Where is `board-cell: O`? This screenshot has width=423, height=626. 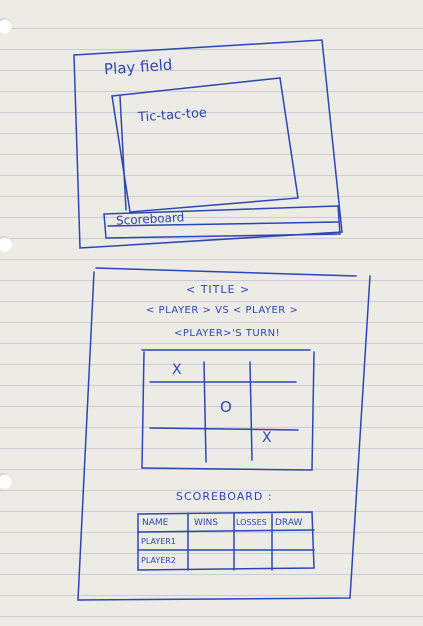
board-cell: O is located at coordinates (226, 407).